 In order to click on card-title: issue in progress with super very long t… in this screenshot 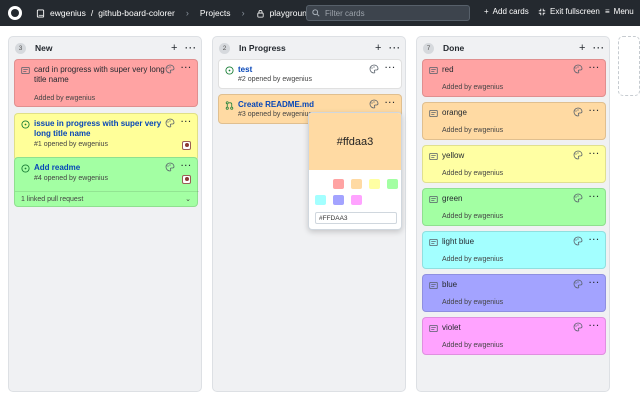, I will do `click(104, 129)`.